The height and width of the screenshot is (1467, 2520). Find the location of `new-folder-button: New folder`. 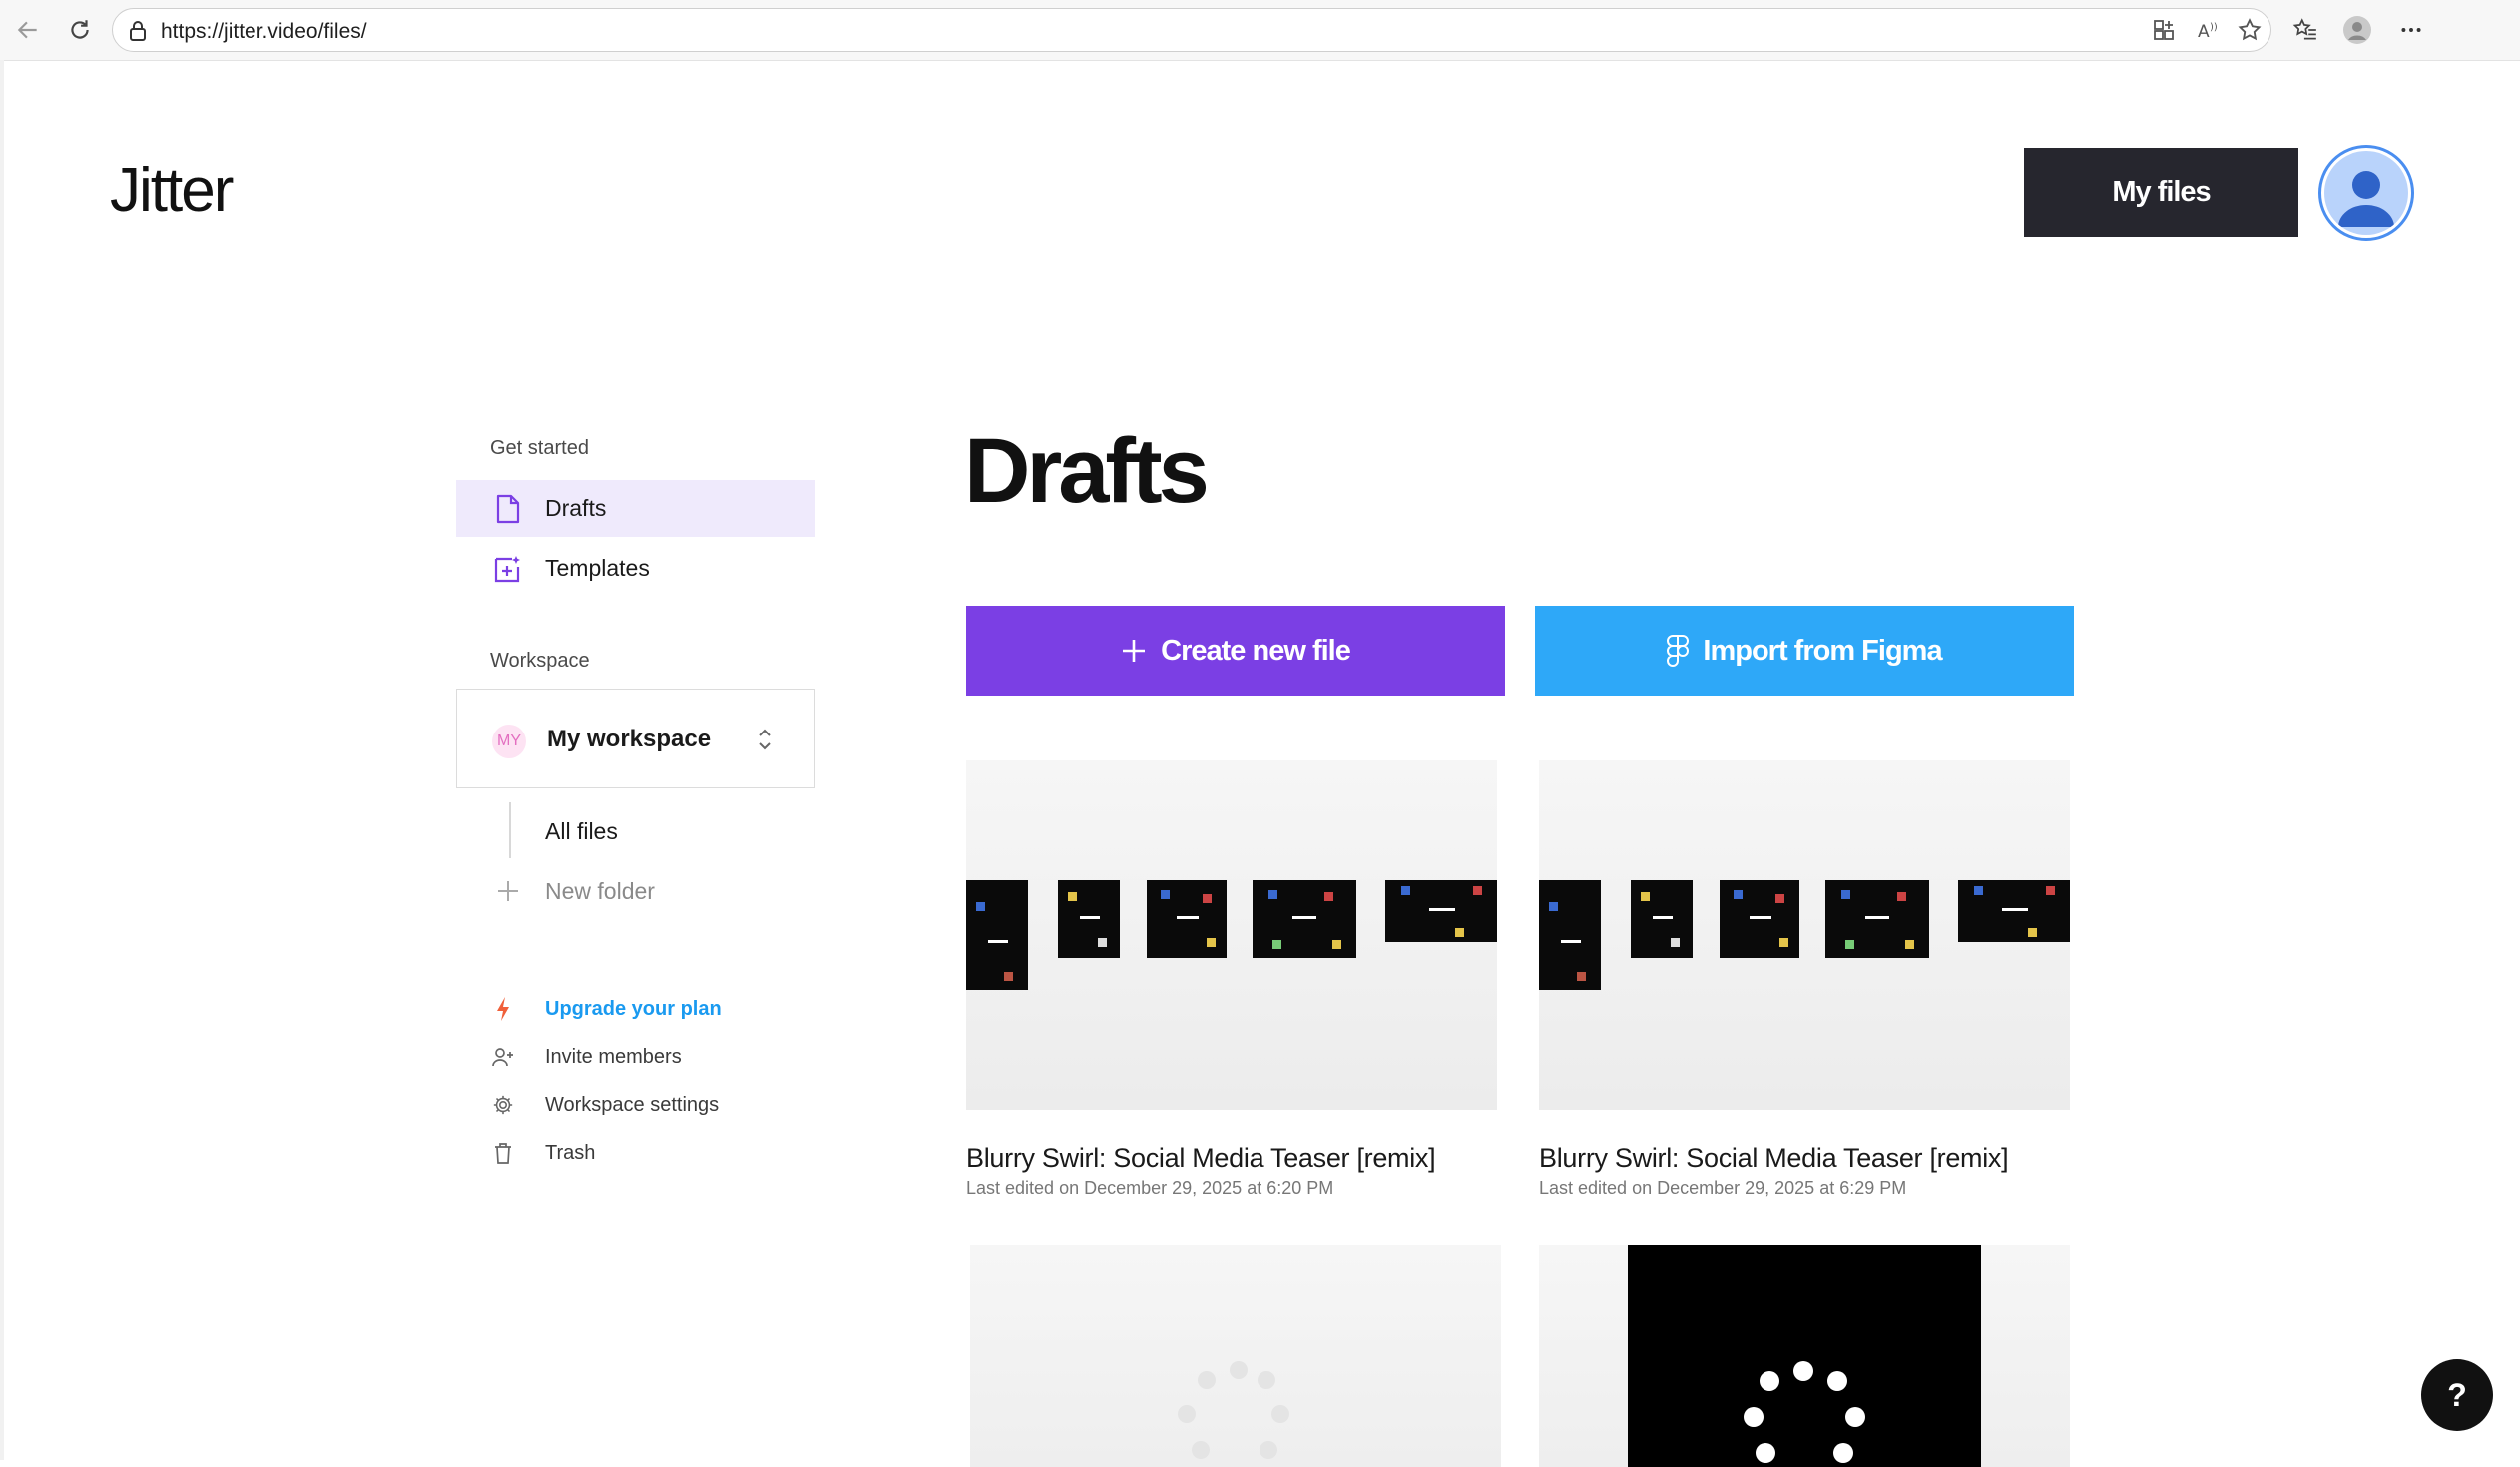

new-folder-button: New folder is located at coordinates (575, 891).